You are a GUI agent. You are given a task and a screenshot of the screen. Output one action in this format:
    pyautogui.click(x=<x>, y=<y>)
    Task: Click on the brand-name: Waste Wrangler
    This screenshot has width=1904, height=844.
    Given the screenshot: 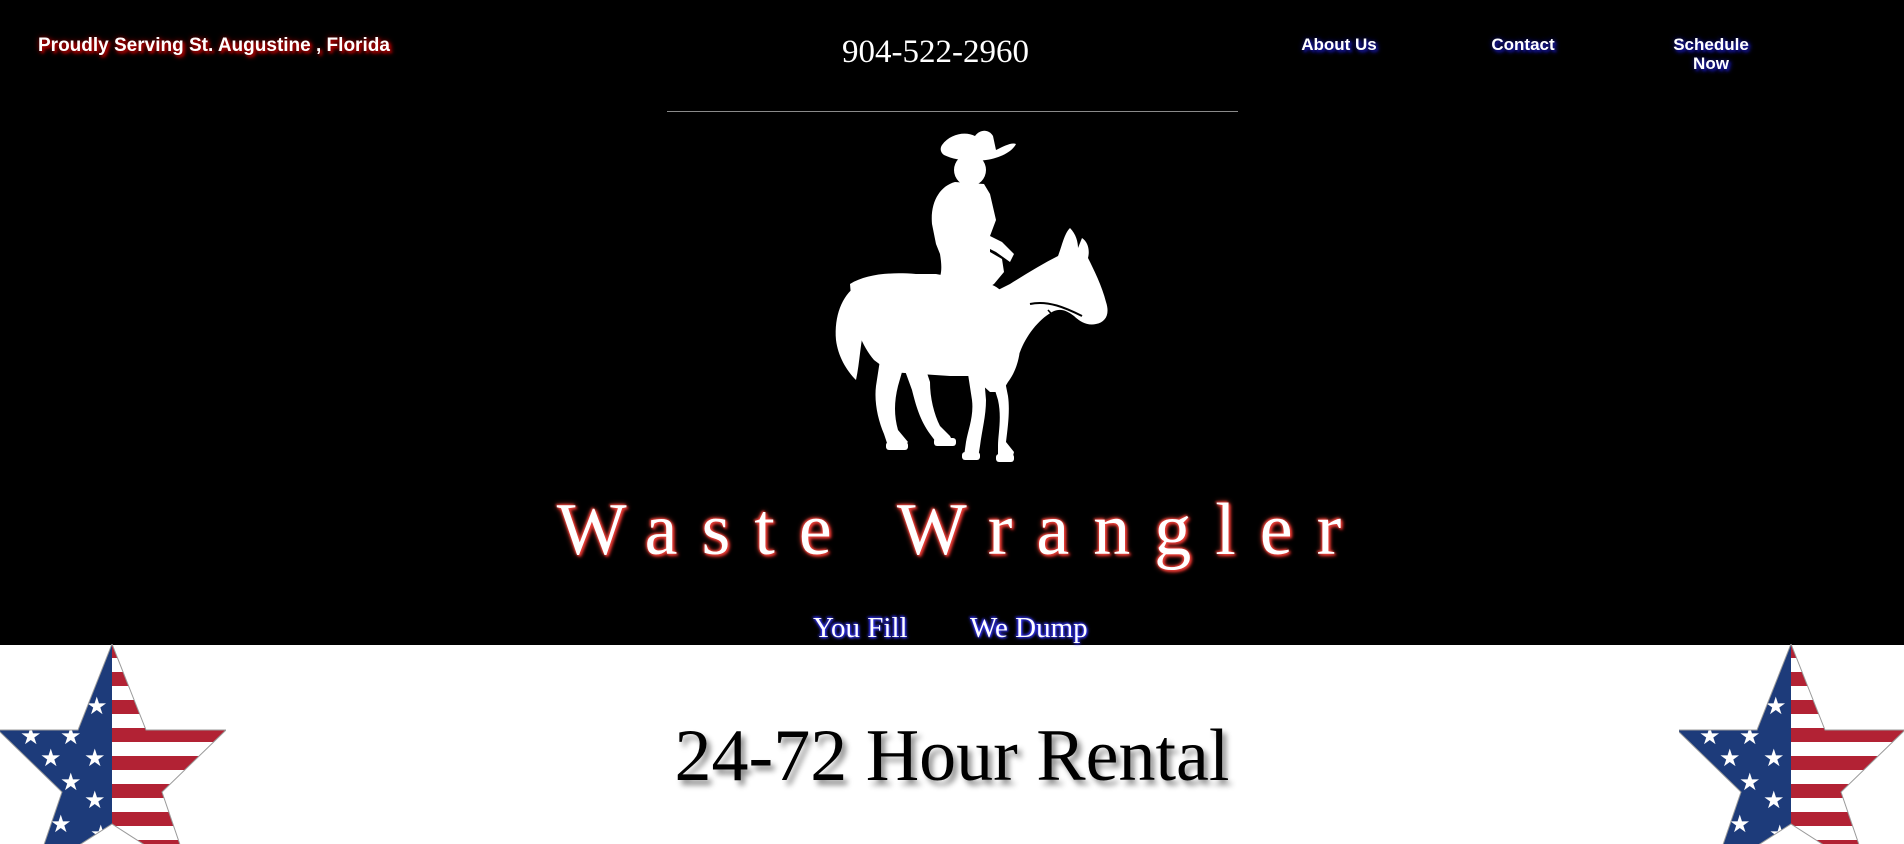 What is the action you would take?
    pyautogui.click(x=961, y=530)
    